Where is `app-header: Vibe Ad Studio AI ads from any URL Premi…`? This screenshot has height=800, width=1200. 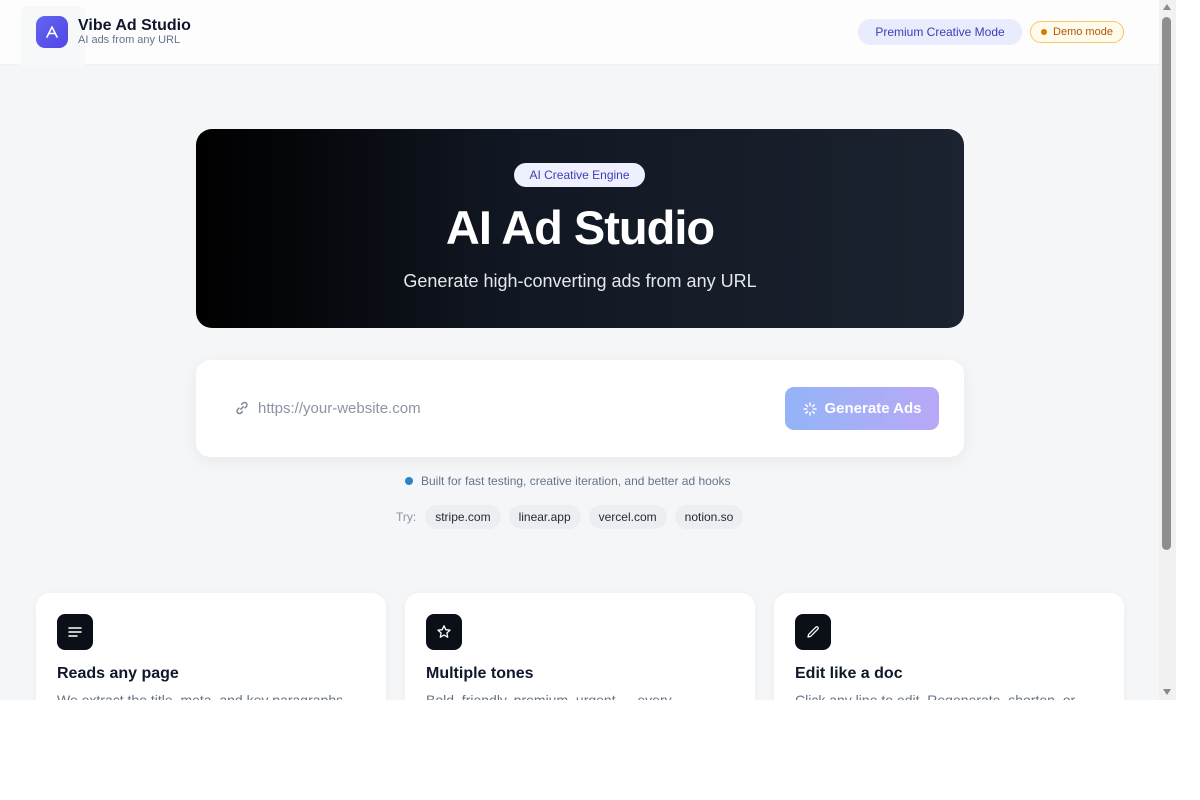 app-header: Vibe Ad Studio AI ads from any URL Premi… is located at coordinates (579, 34).